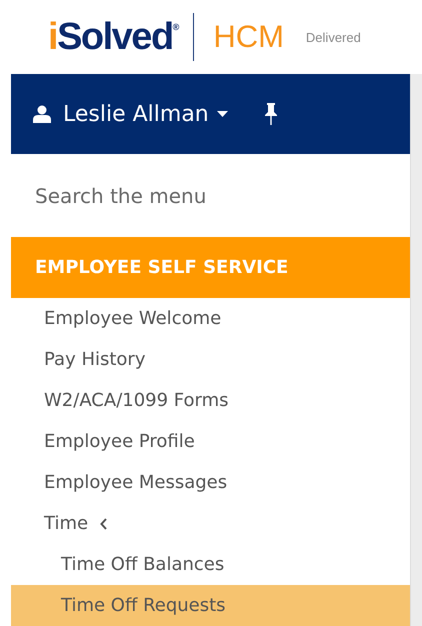  I want to click on menu-item-label: Employee Welcome, so click(133, 318).